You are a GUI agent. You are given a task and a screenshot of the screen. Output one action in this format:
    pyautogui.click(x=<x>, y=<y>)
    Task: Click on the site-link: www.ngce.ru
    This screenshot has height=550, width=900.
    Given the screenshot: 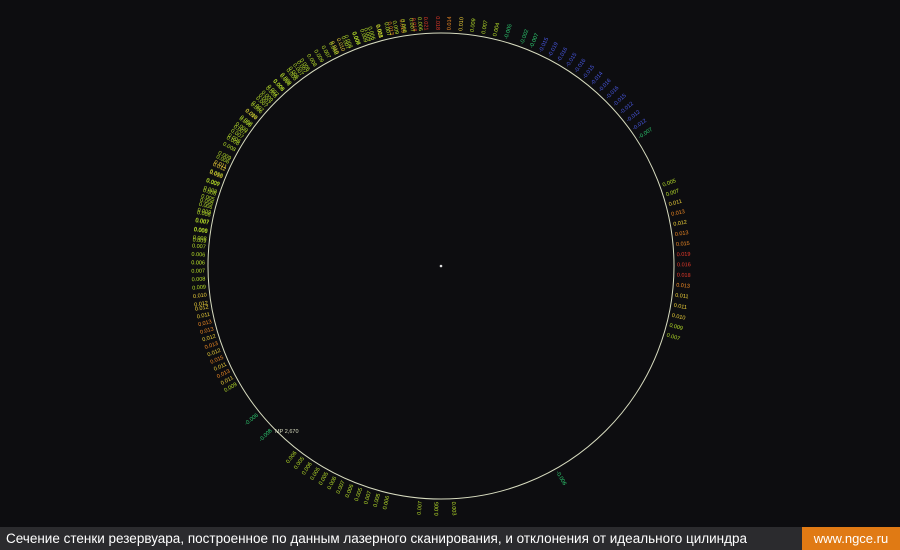 What is the action you would take?
    pyautogui.click(x=851, y=538)
    